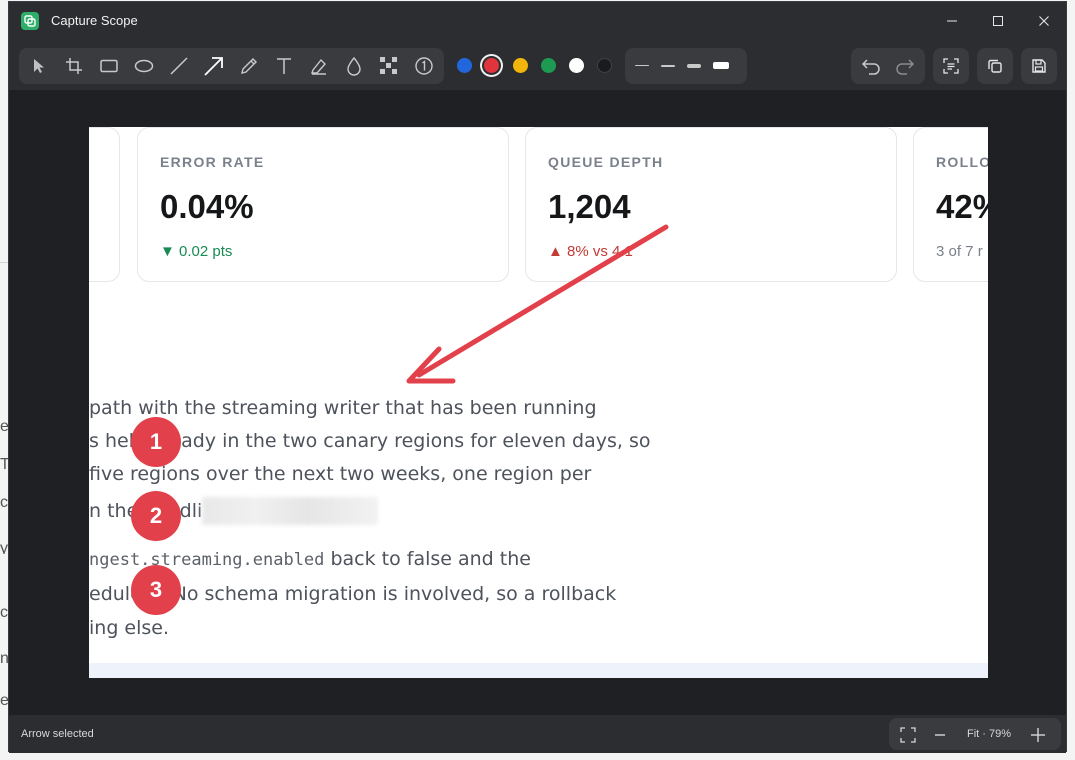 The width and height of the screenshot is (1075, 760). I want to click on step-number-tool-button, so click(424, 66).